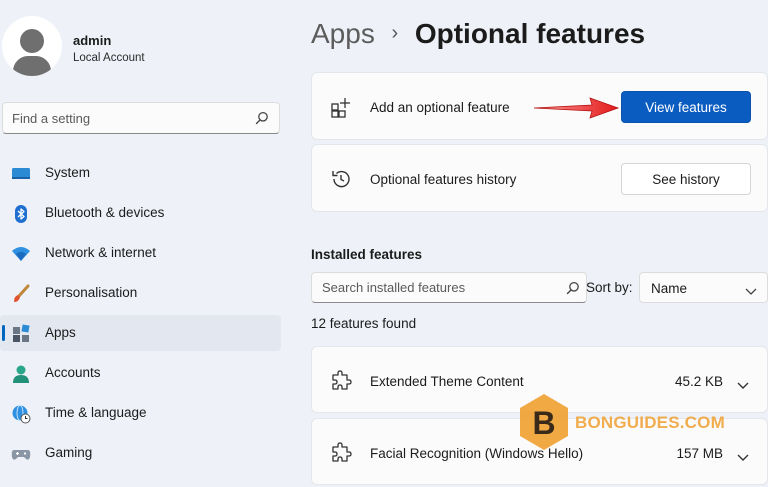 The height and width of the screenshot is (487, 768). What do you see at coordinates (539, 178) in the screenshot?
I see `optional-features-history-card: Optional features history See history` at bounding box center [539, 178].